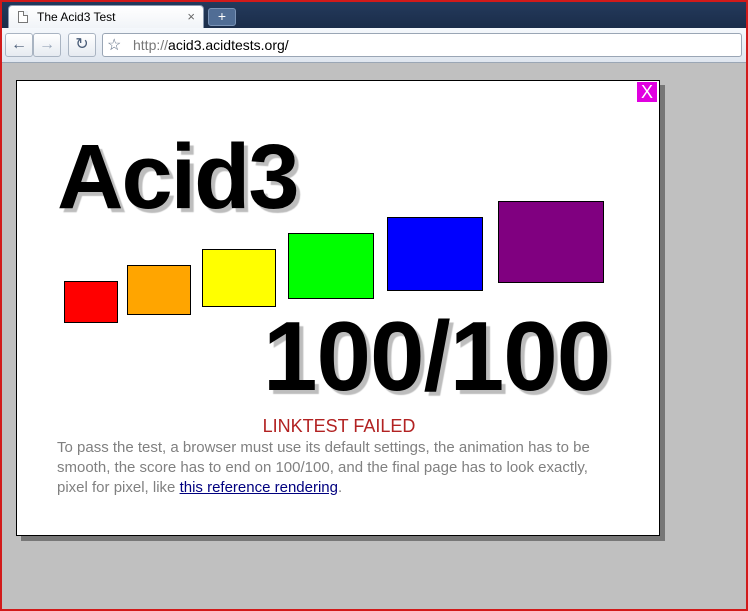 Image resolution: width=748 pixels, height=611 pixels. I want to click on url-host: acid3.acidtests.org/, so click(228, 45).